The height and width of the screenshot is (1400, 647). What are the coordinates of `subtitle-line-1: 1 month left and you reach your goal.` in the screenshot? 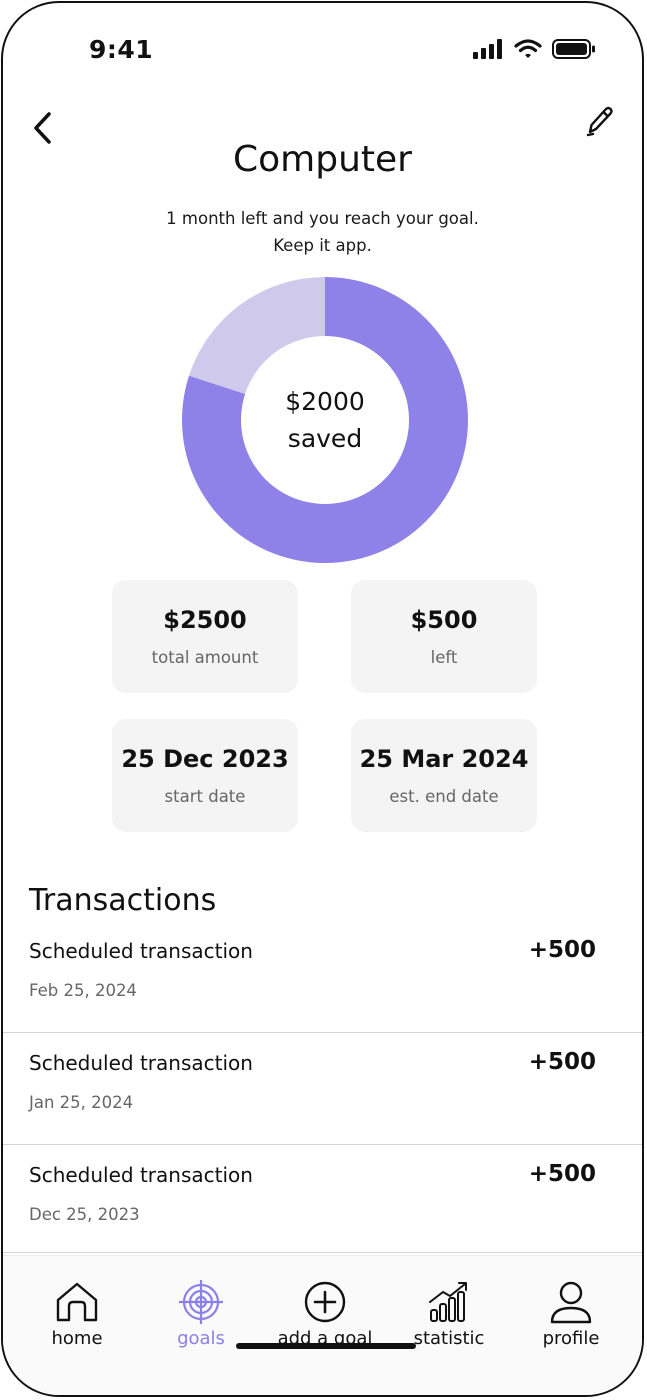 It's located at (322, 218).